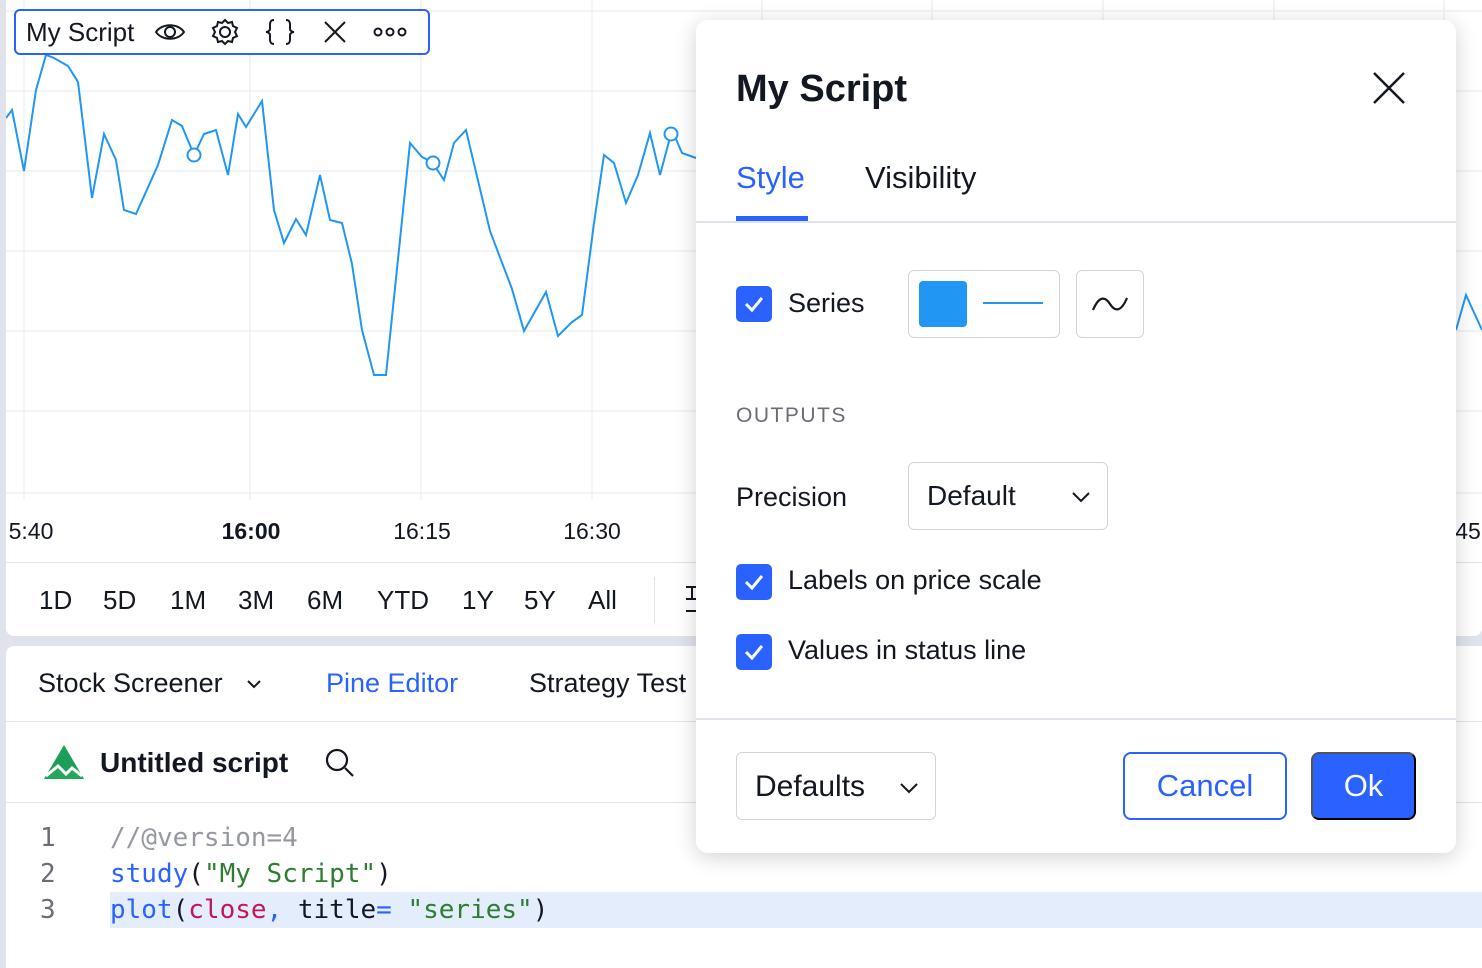  Describe the element at coordinates (540, 600) in the screenshot. I see `range-button-5y: 5Y` at that location.